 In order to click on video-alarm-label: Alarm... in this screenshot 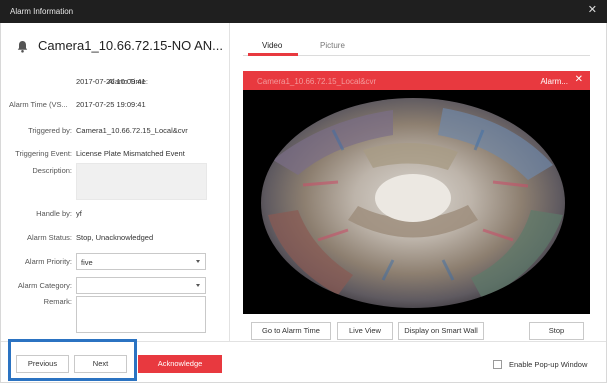, I will do `click(554, 81)`.